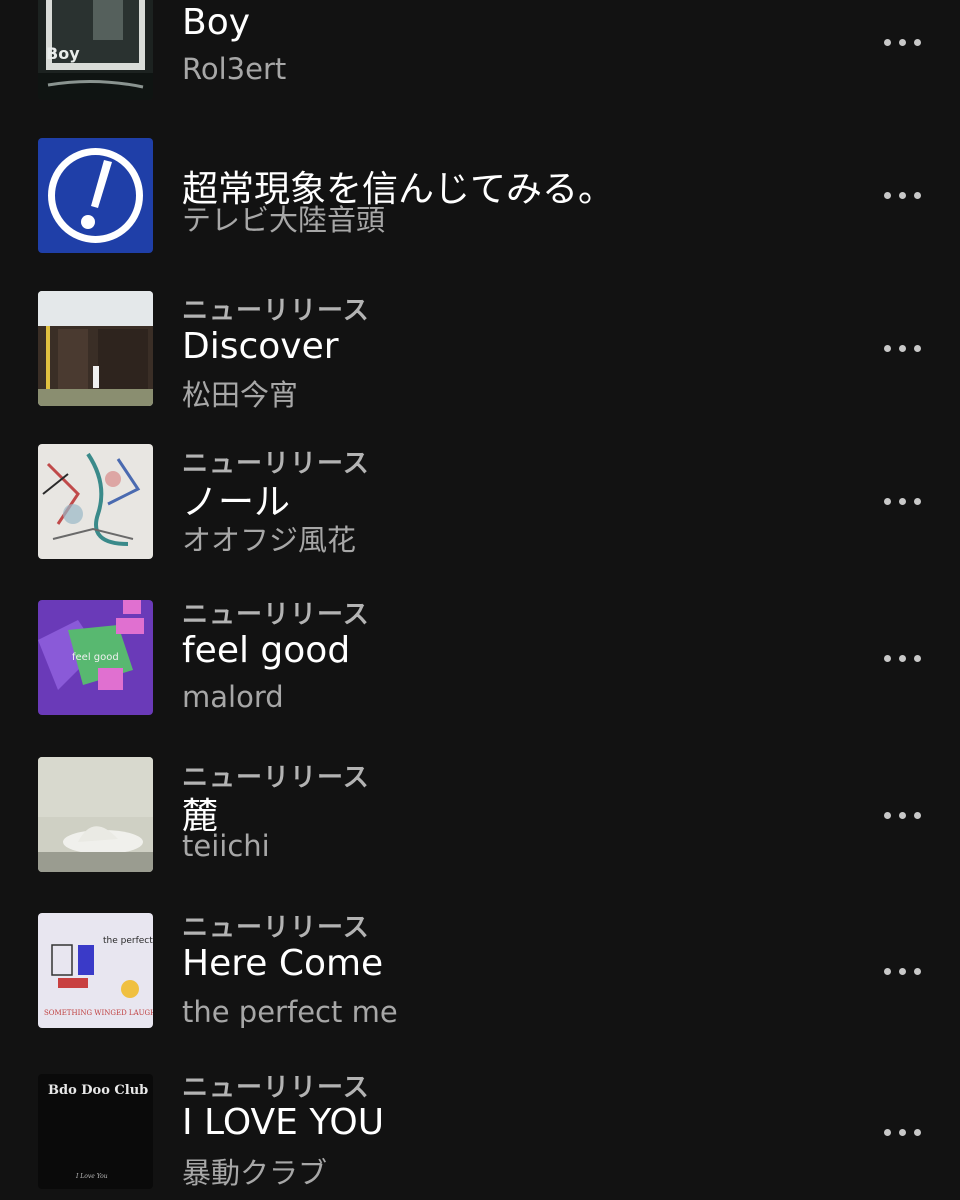  I want to click on track-row: ニューリリース 麓 teiichi, so click(480, 816).